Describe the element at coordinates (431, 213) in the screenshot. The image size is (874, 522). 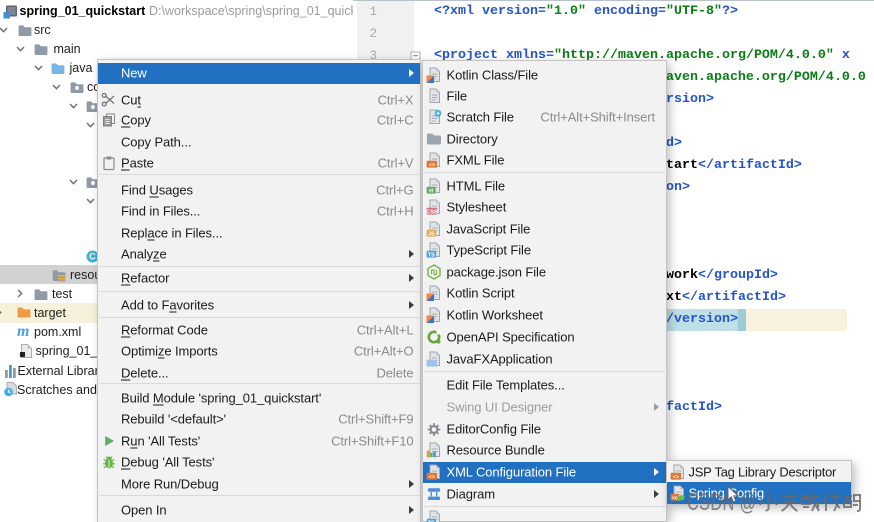
I see `svg-text: CSS` at that location.